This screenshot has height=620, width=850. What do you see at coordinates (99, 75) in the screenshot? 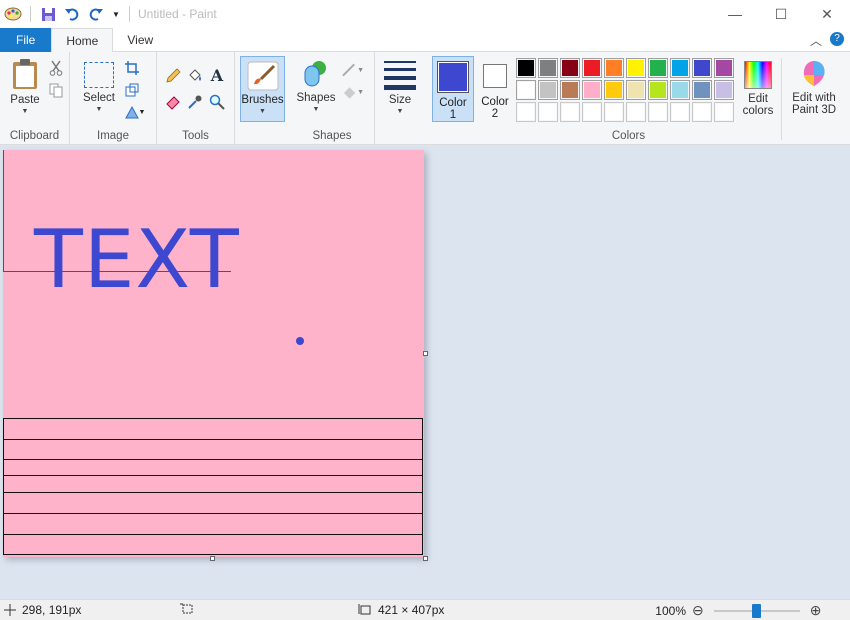
I see `select-rectangle-icon` at bounding box center [99, 75].